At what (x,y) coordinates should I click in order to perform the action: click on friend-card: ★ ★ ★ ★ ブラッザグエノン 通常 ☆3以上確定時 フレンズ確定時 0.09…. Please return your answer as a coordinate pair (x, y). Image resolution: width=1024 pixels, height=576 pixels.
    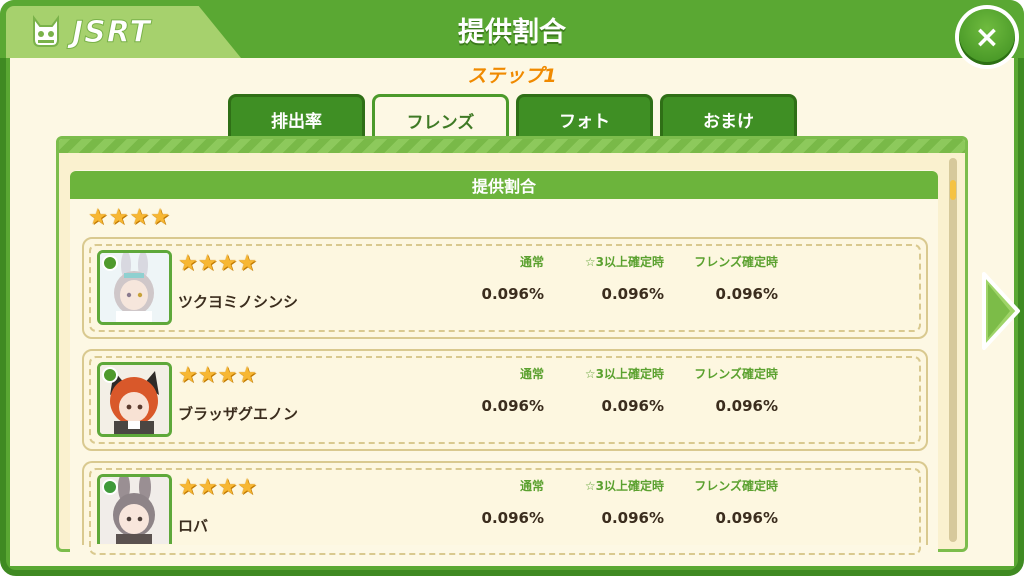
    Looking at the image, I should click on (505, 400).